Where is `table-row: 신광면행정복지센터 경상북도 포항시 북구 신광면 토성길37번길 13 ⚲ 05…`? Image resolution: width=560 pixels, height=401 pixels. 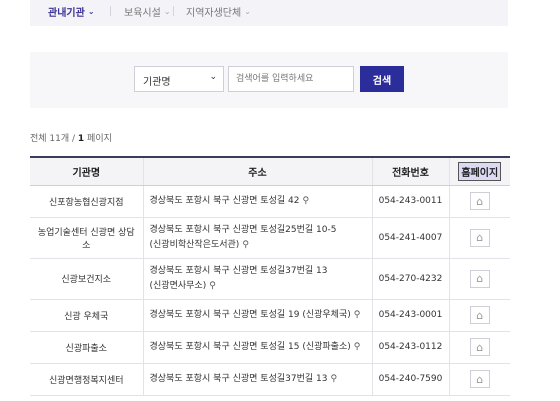 table-row: 신광면행정복지센터 경상북도 포항시 북구 신광면 토성길37번길 13 ⚲ 05… is located at coordinates (270, 379).